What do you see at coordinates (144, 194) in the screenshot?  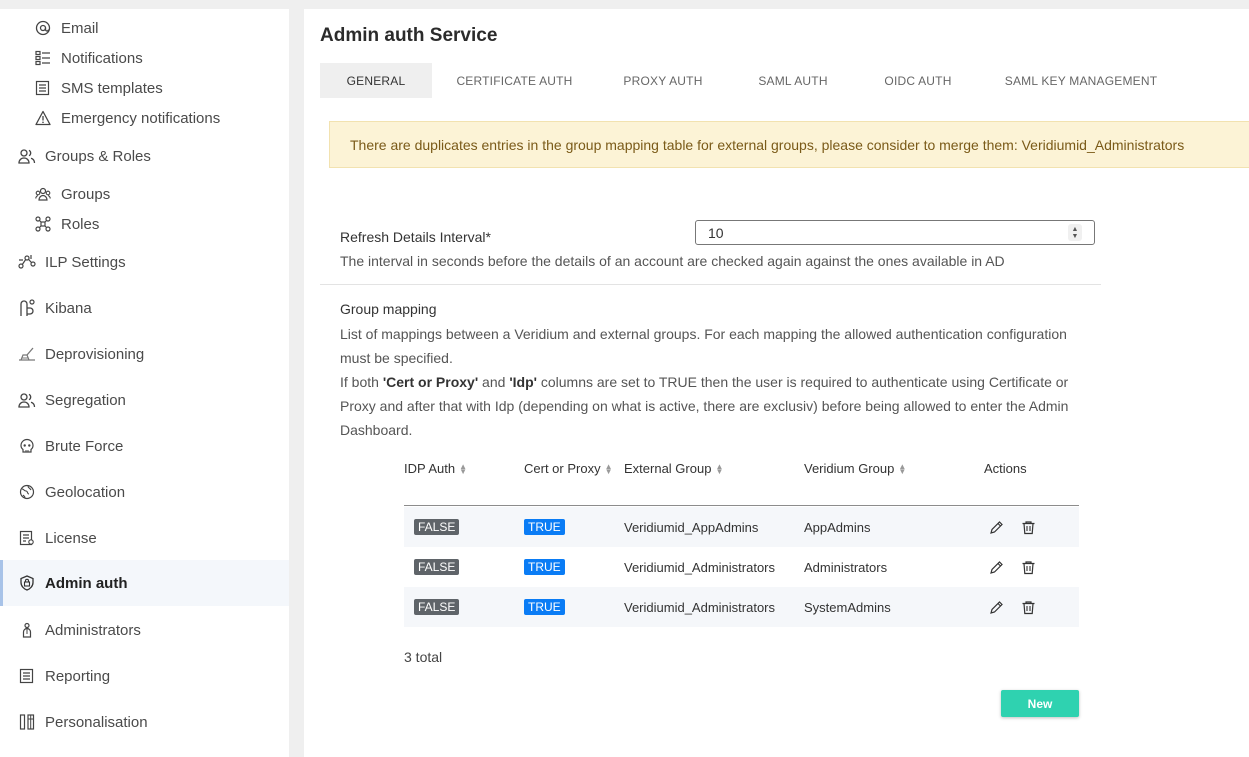 I see `sidebar-item-groups: Groups` at bounding box center [144, 194].